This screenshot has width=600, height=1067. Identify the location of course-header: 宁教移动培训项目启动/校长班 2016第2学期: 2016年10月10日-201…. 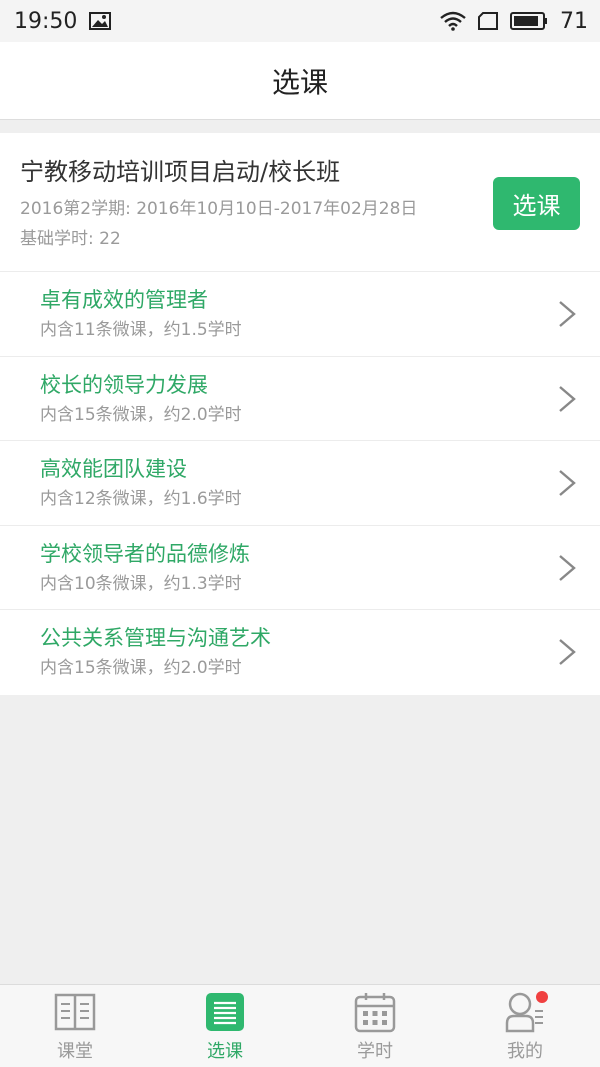
(300, 202).